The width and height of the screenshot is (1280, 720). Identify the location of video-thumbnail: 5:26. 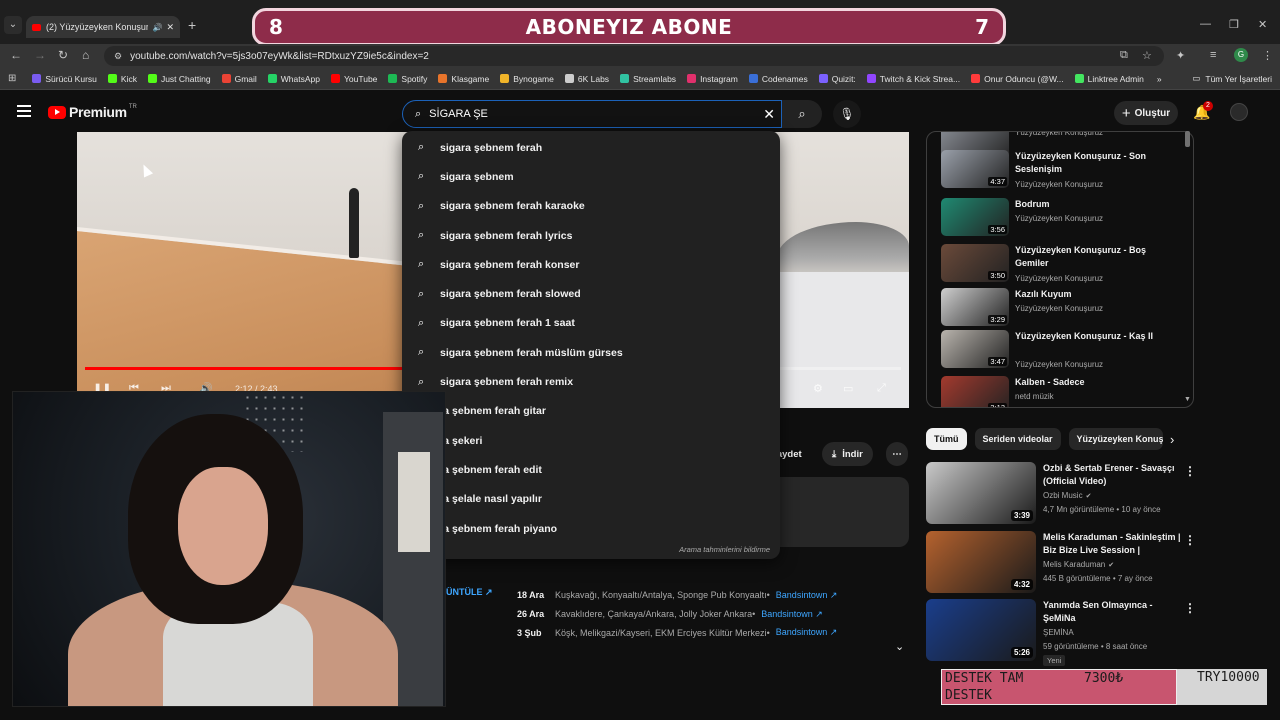
(981, 630).